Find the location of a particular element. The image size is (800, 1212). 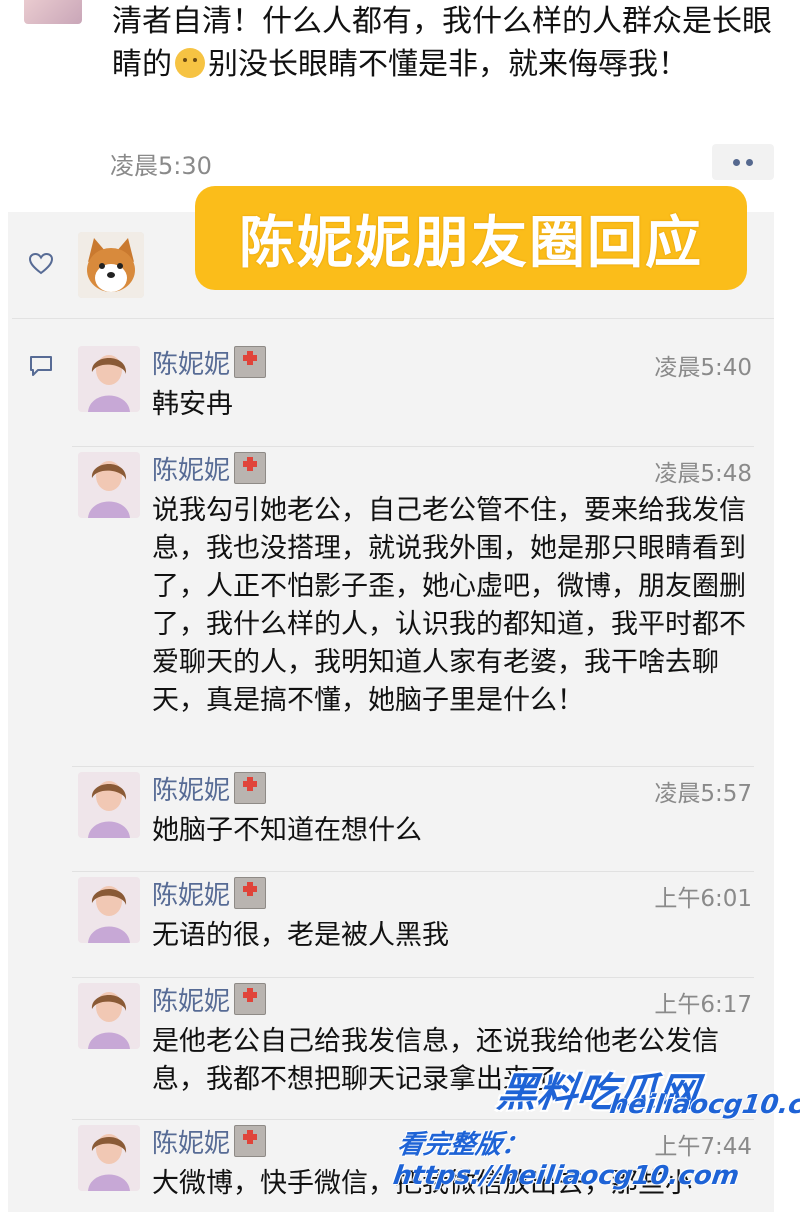

comment-timestamp: 上午6:17 is located at coordinates (703, 1005).